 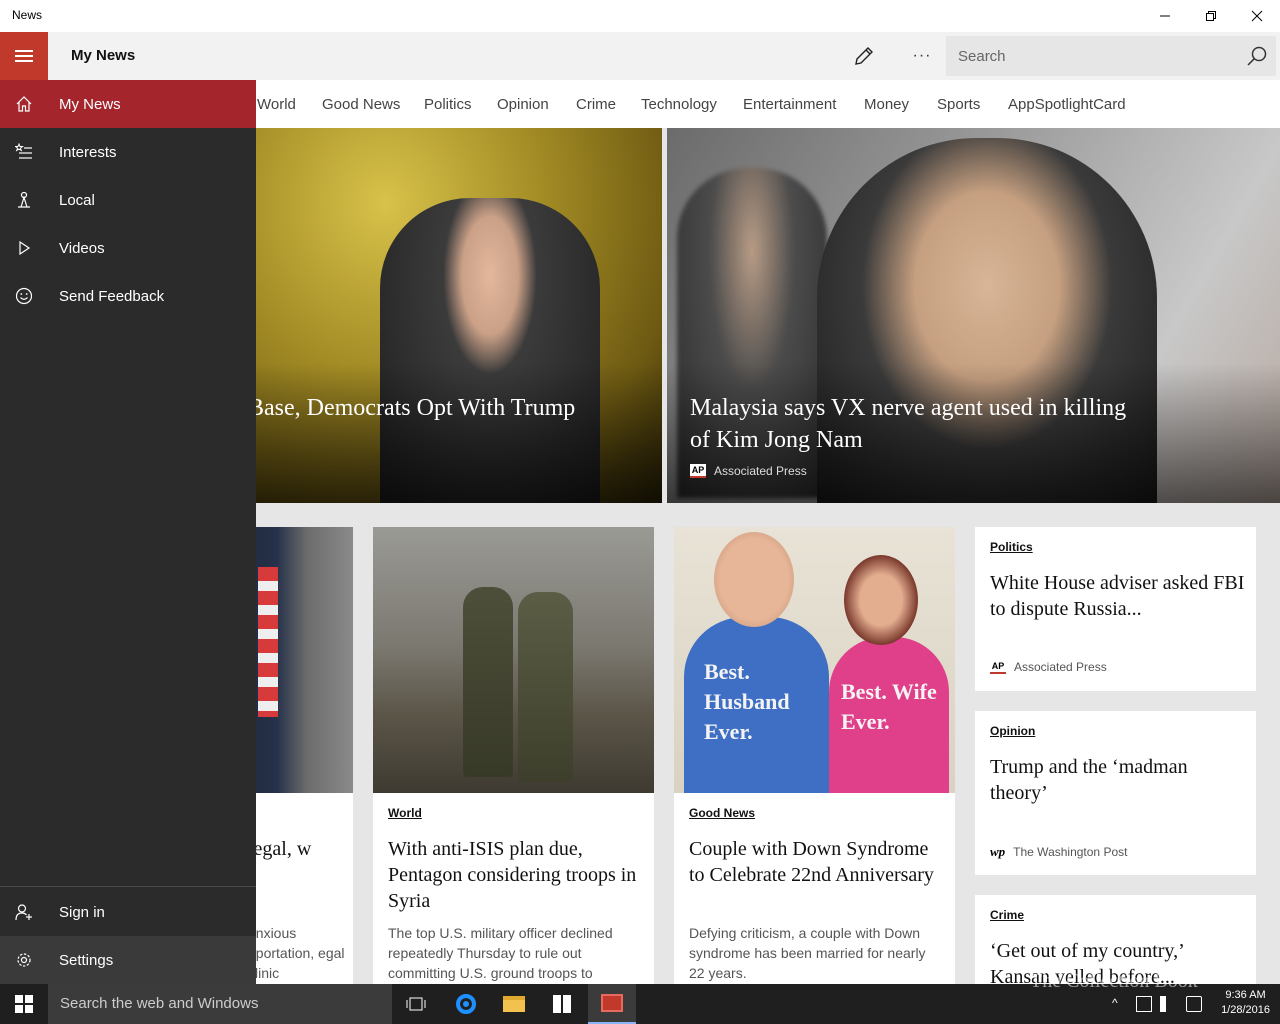 What do you see at coordinates (679, 104) in the screenshot?
I see `tab-technology: Technology` at bounding box center [679, 104].